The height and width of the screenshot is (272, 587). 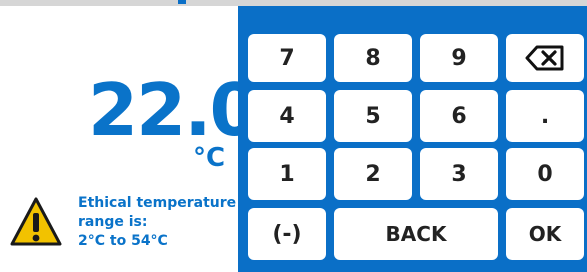 I want to click on key-9: 9, so click(x=459, y=58).